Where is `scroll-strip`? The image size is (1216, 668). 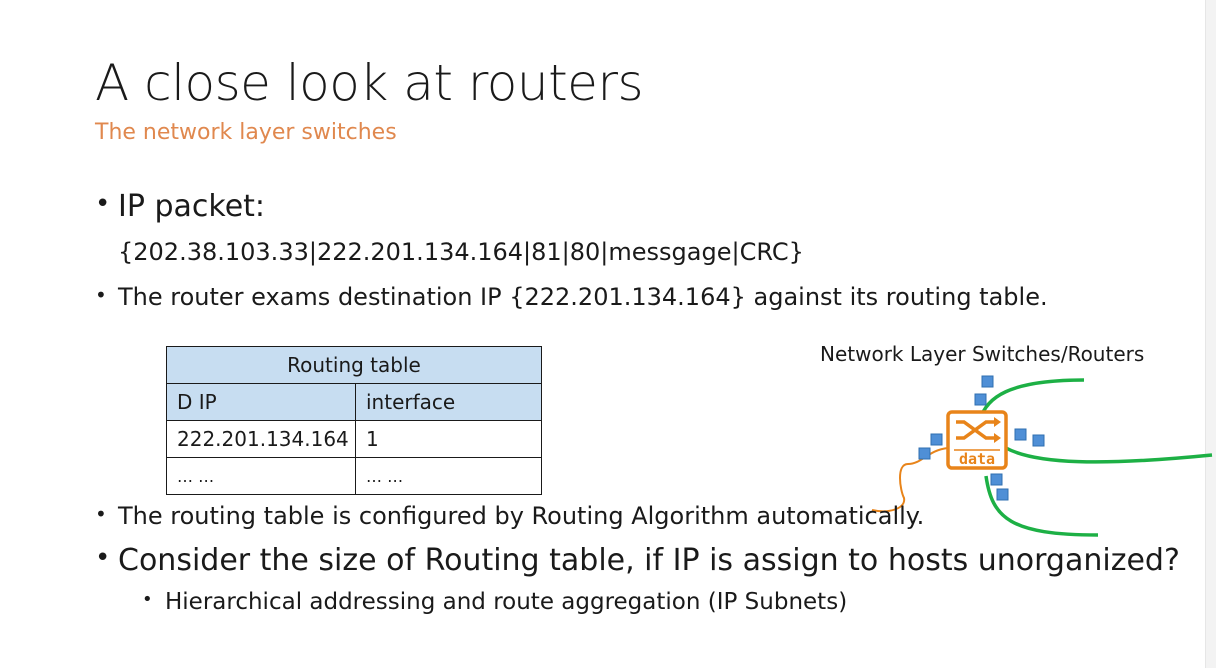
scroll-strip is located at coordinates (1210, 334).